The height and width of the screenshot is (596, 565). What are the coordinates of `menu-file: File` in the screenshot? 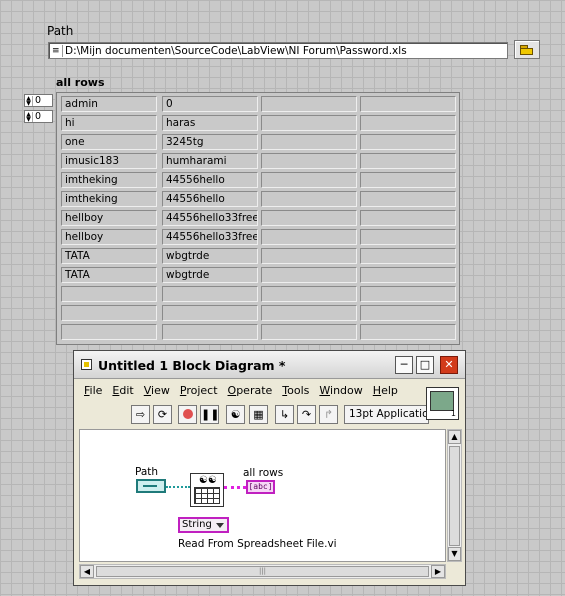 It's located at (93, 392).